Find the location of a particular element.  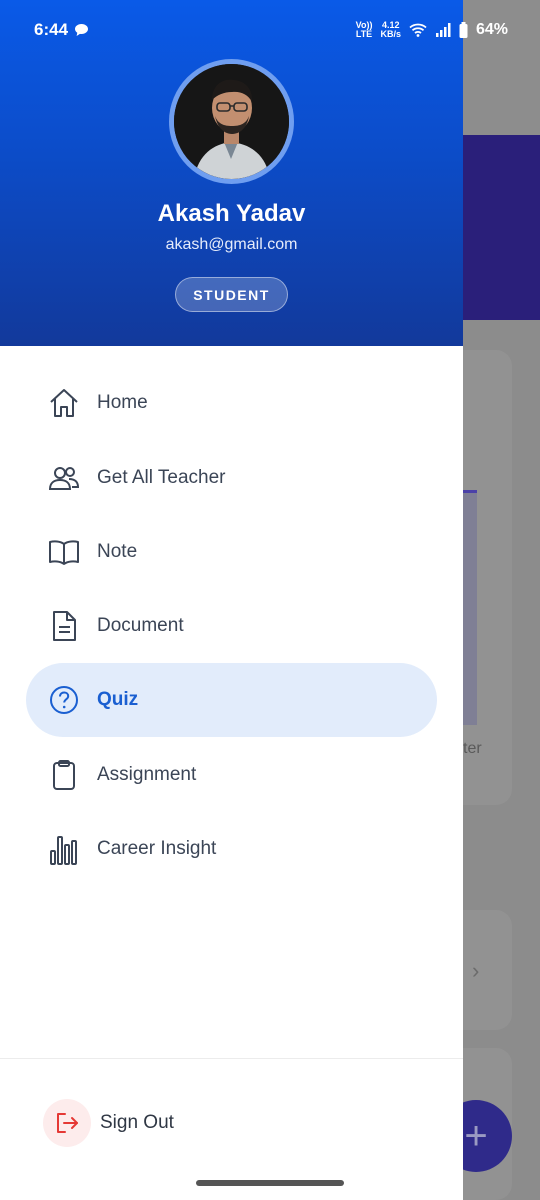

divider is located at coordinates (231, 1058).